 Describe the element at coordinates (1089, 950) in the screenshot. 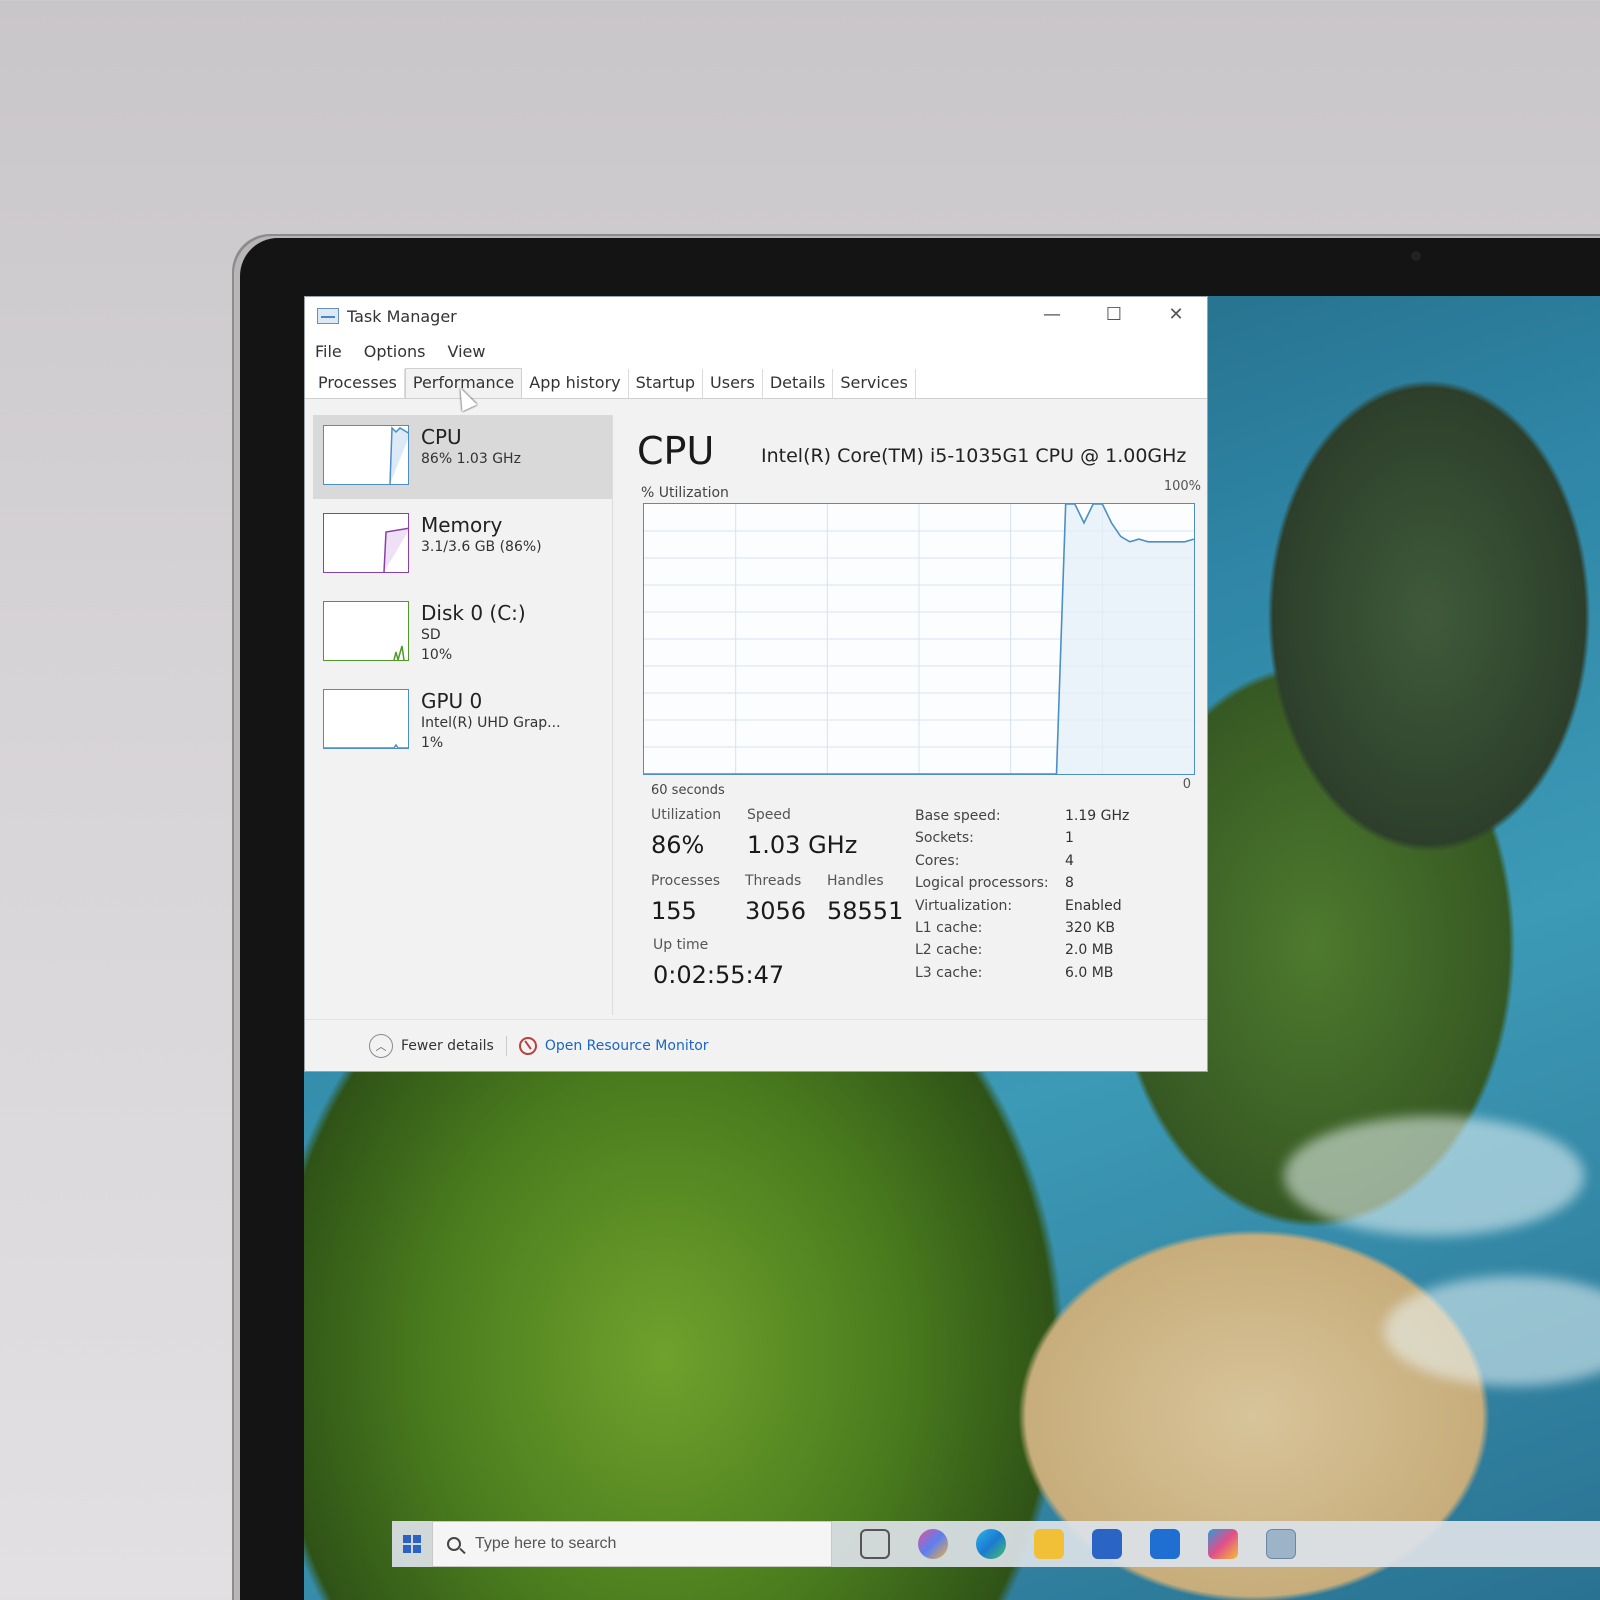

I see `spec-value: 2.0 MB` at that location.